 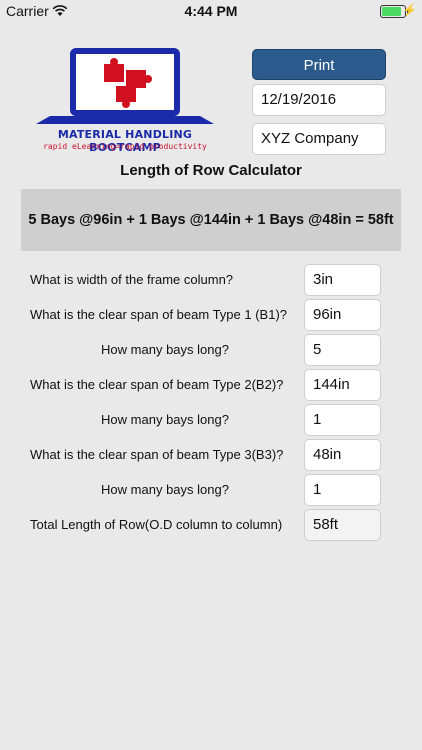 I want to click on date-field: 12/19/2016, so click(x=319, y=100).